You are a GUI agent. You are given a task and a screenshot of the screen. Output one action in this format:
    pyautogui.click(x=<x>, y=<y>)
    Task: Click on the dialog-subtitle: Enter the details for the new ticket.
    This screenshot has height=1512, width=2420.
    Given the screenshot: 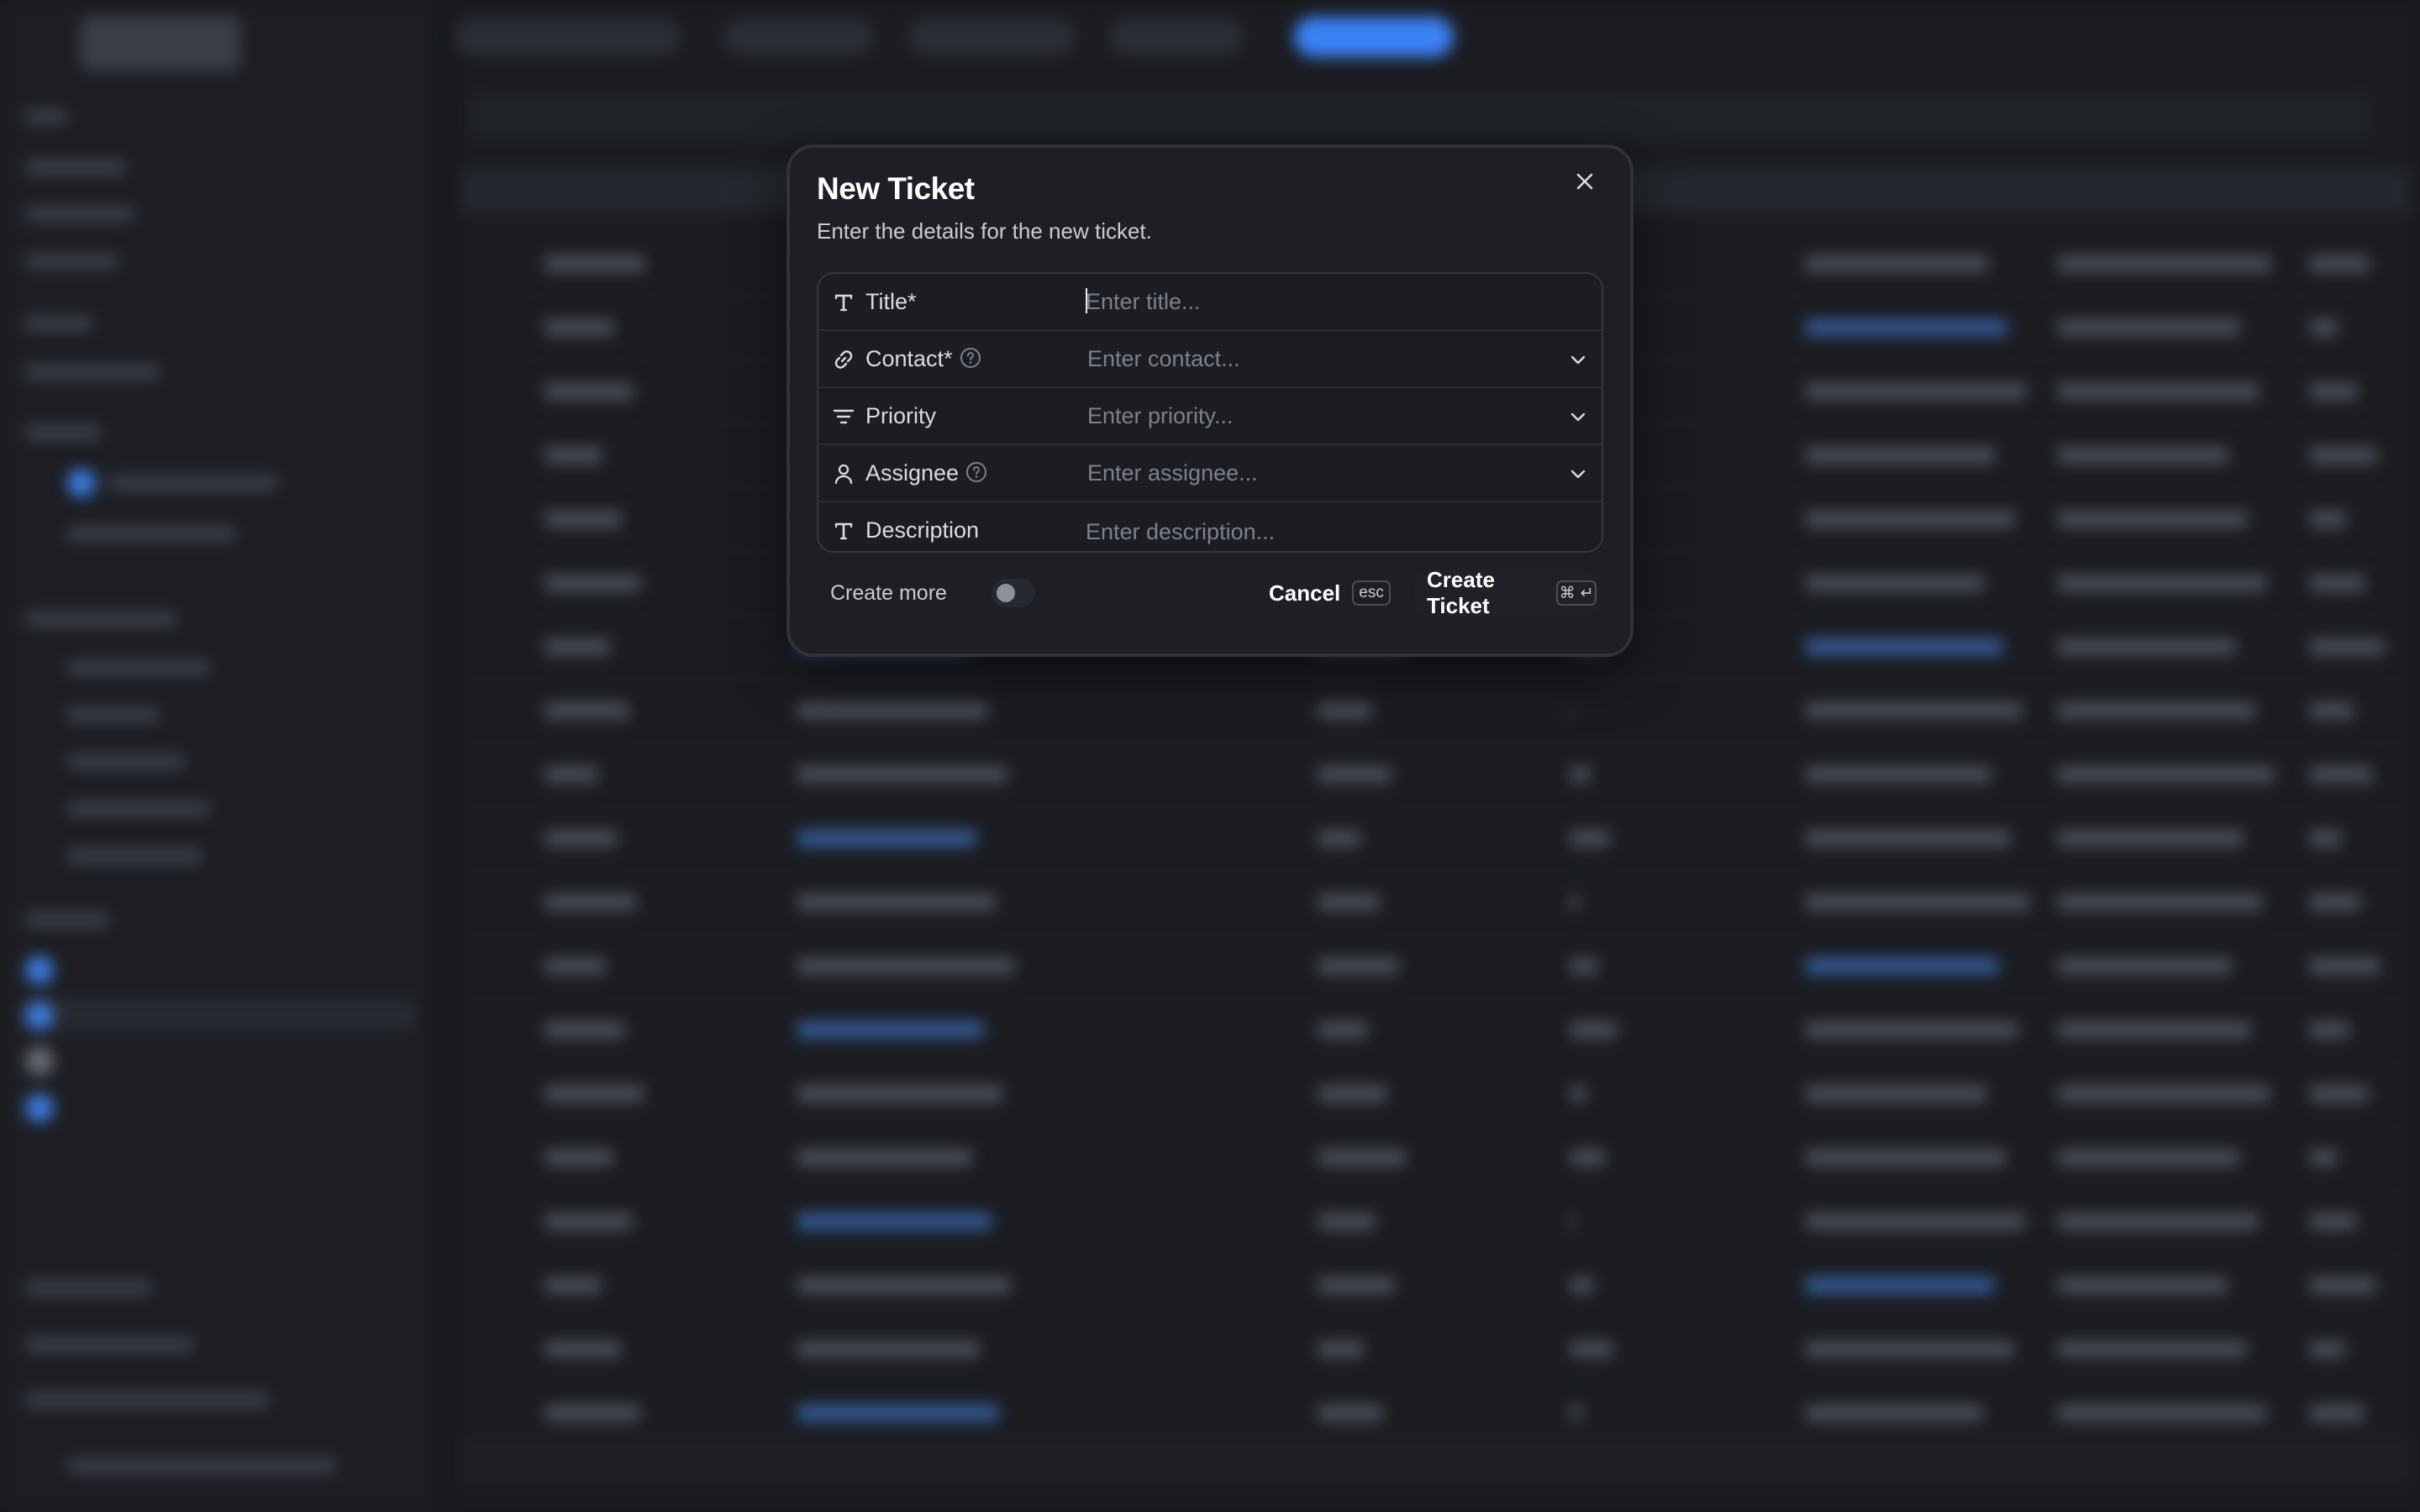 What is the action you would take?
    pyautogui.click(x=985, y=231)
    